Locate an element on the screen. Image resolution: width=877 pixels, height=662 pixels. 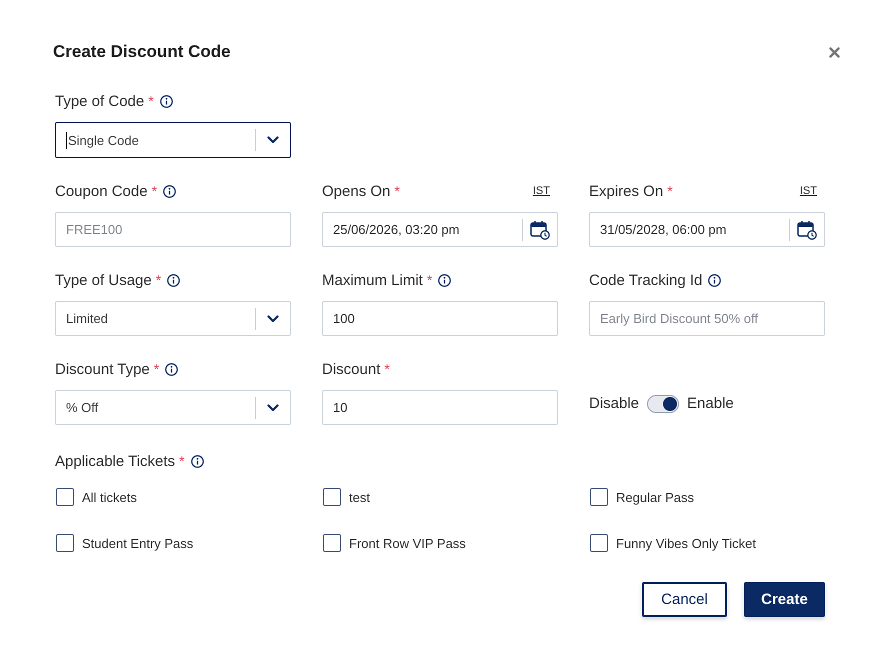
checkbox-label: Funny Vibes Only Ticket is located at coordinates (686, 543).